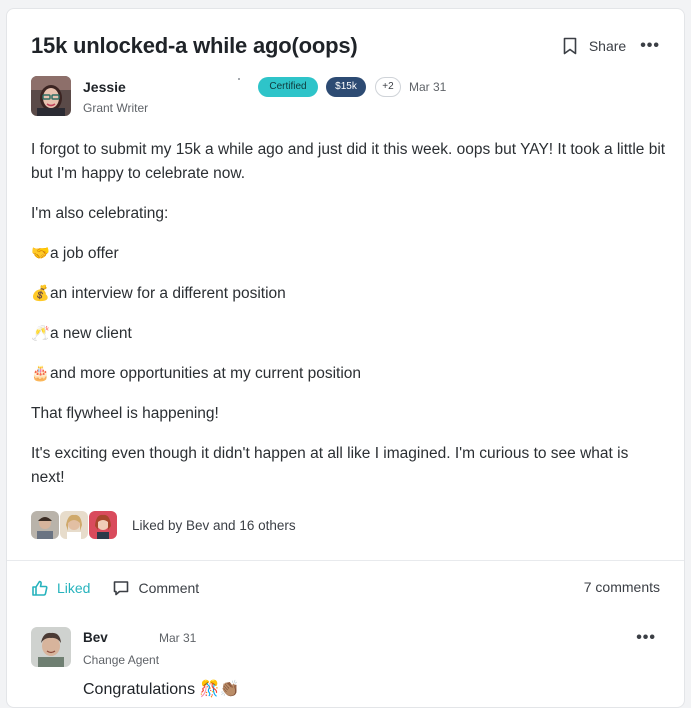 This screenshot has width=691, height=708. Describe the element at coordinates (348, 294) in the screenshot. I see `list-item: 💰an interview for a different position` at that location.